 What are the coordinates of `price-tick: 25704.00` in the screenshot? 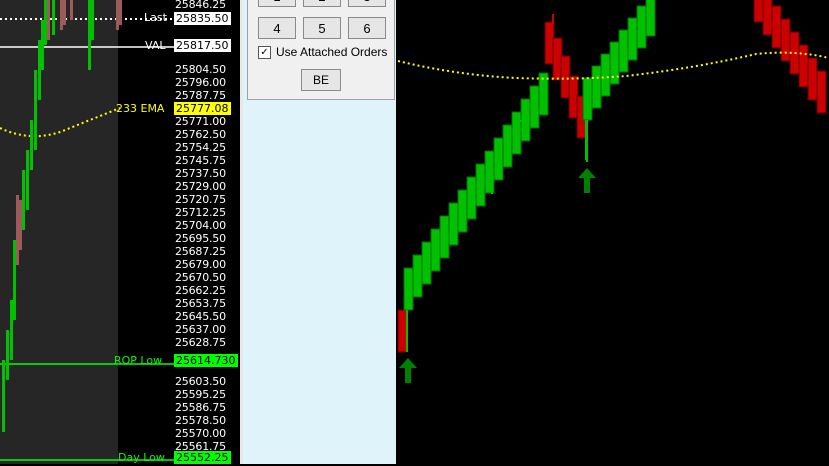 It's located at (200, 225).